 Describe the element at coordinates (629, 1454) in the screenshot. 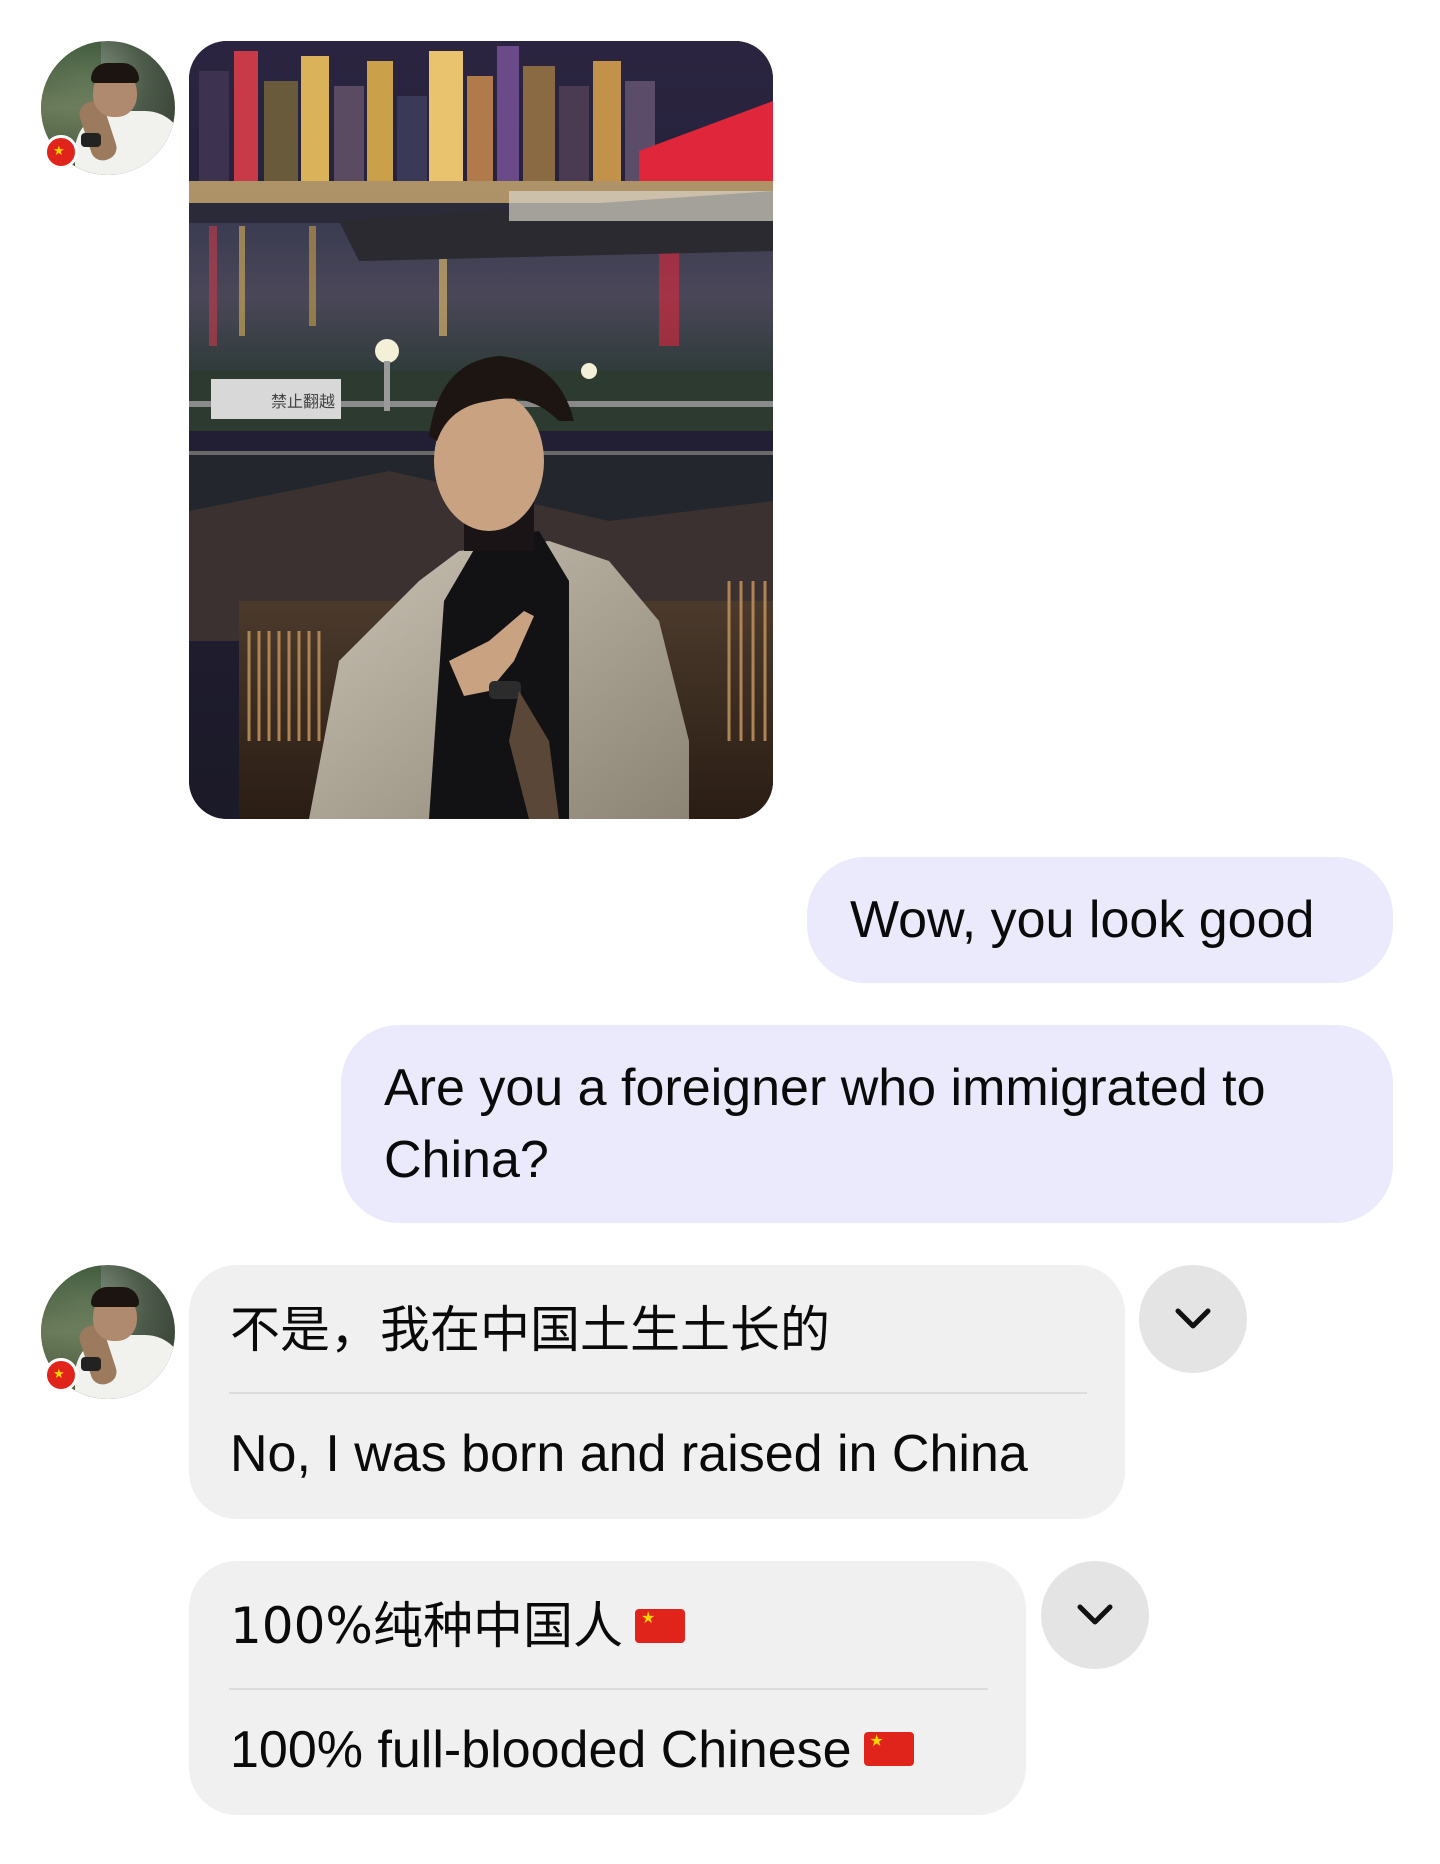

I see `translated-text: No, I was born and raised in China` at that location.